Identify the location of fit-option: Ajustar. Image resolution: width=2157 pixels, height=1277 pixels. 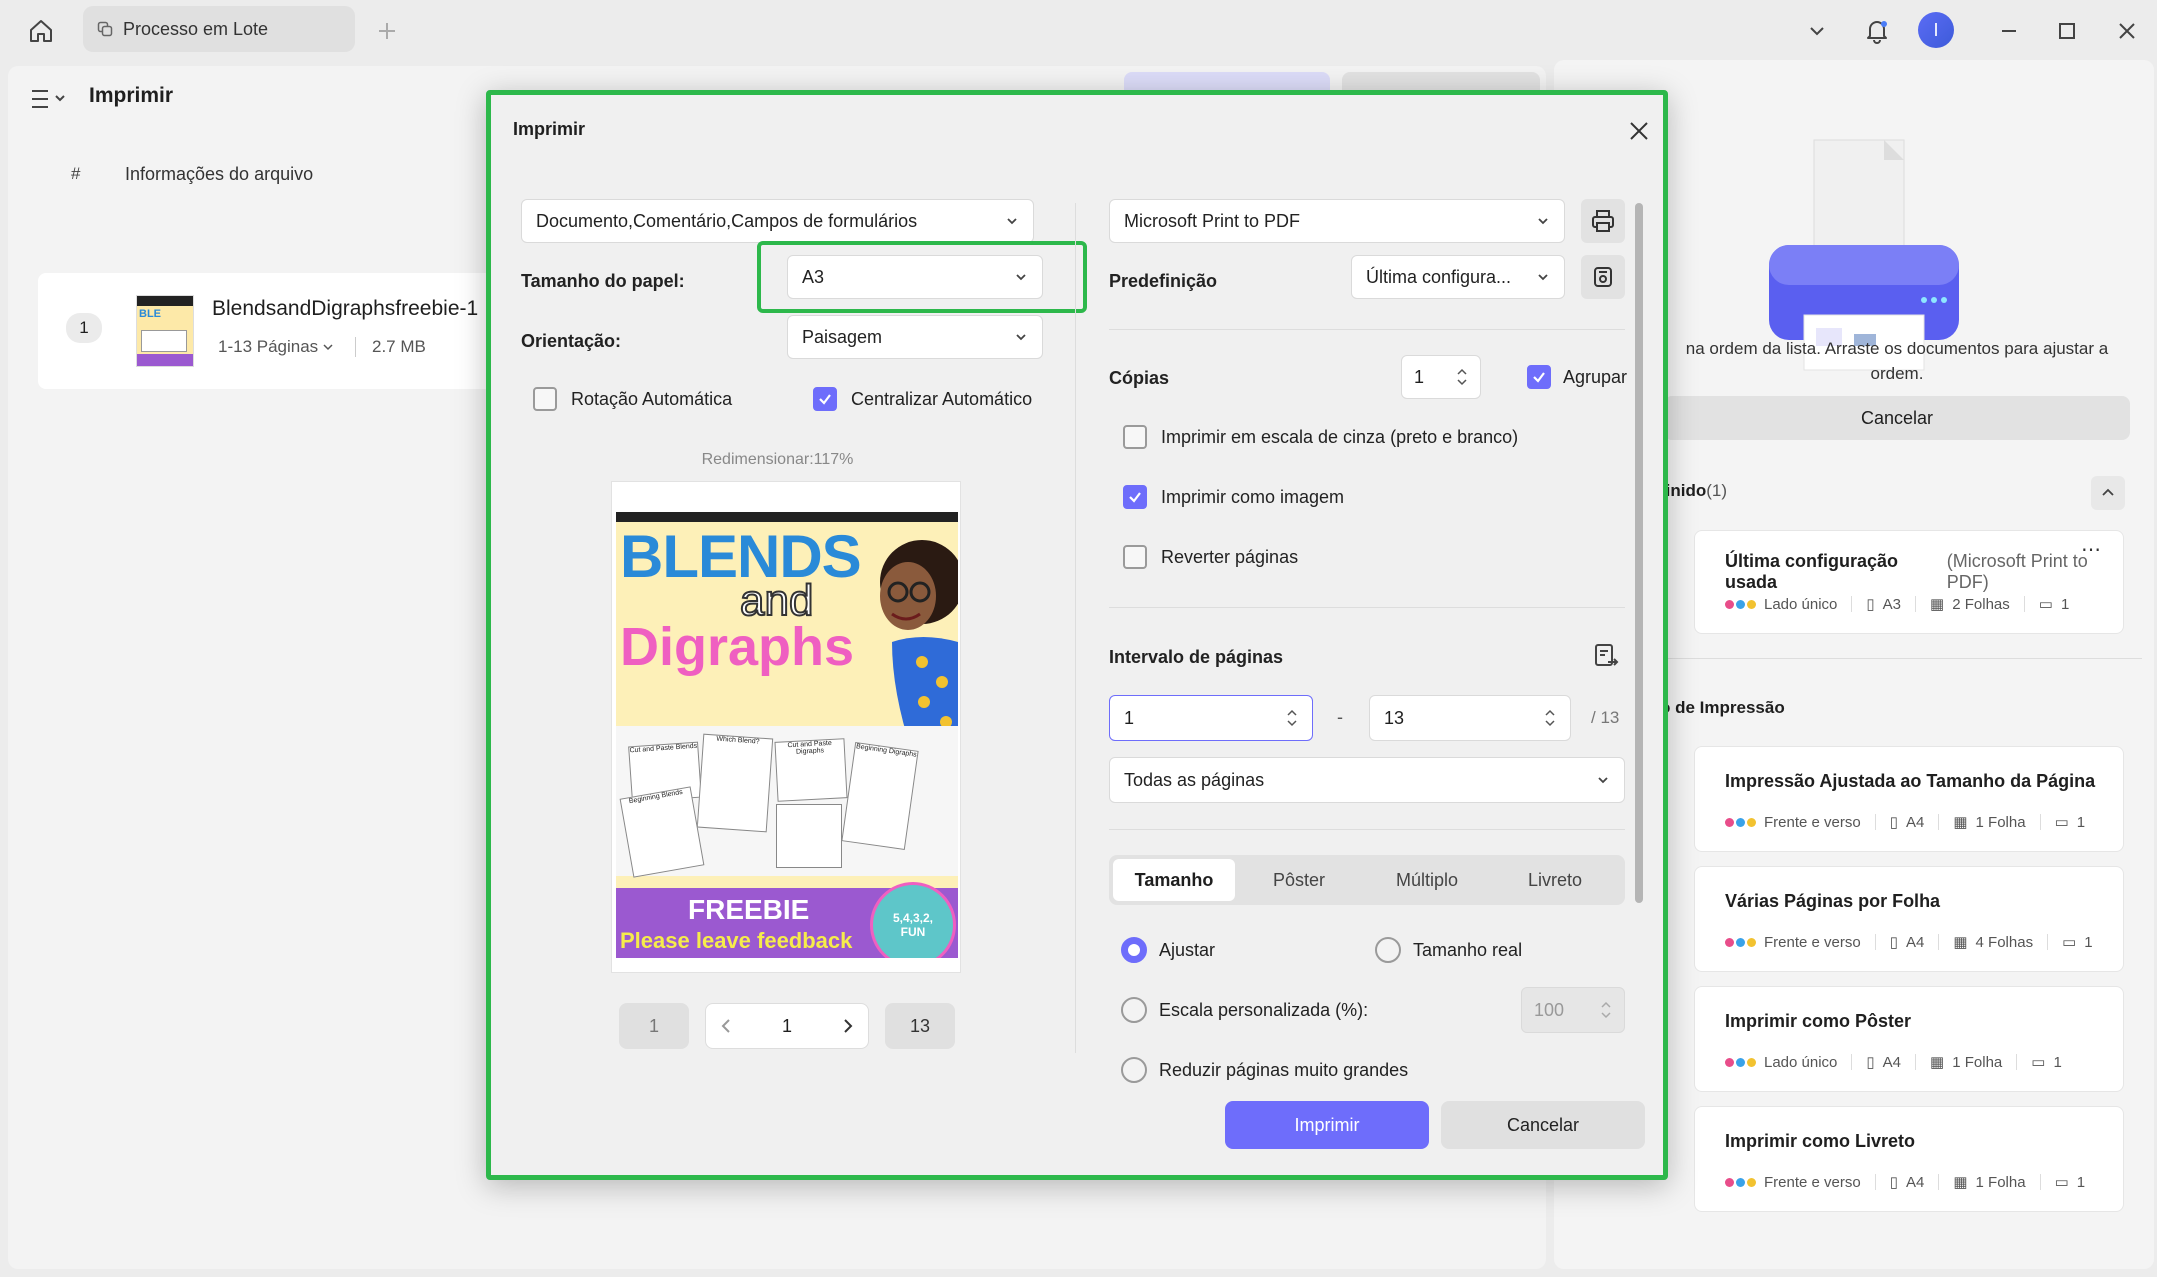
(1168, 950).